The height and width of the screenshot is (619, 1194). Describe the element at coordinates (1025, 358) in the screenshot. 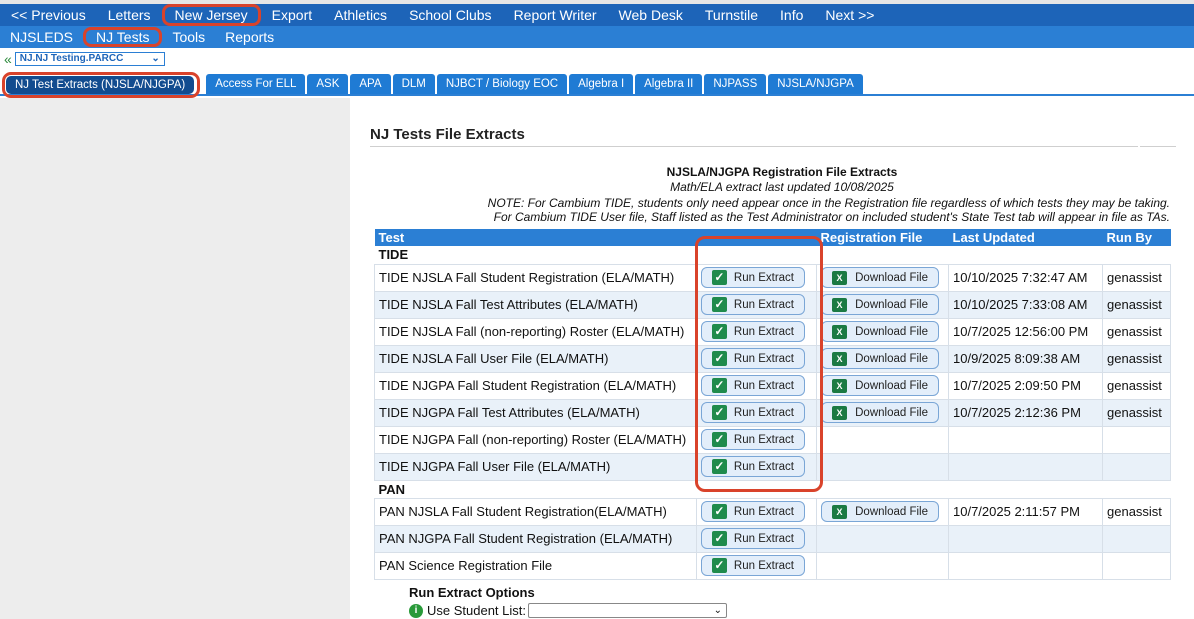

I see `last-updated: 10/9/2025 8:09:38 AM` at that location.